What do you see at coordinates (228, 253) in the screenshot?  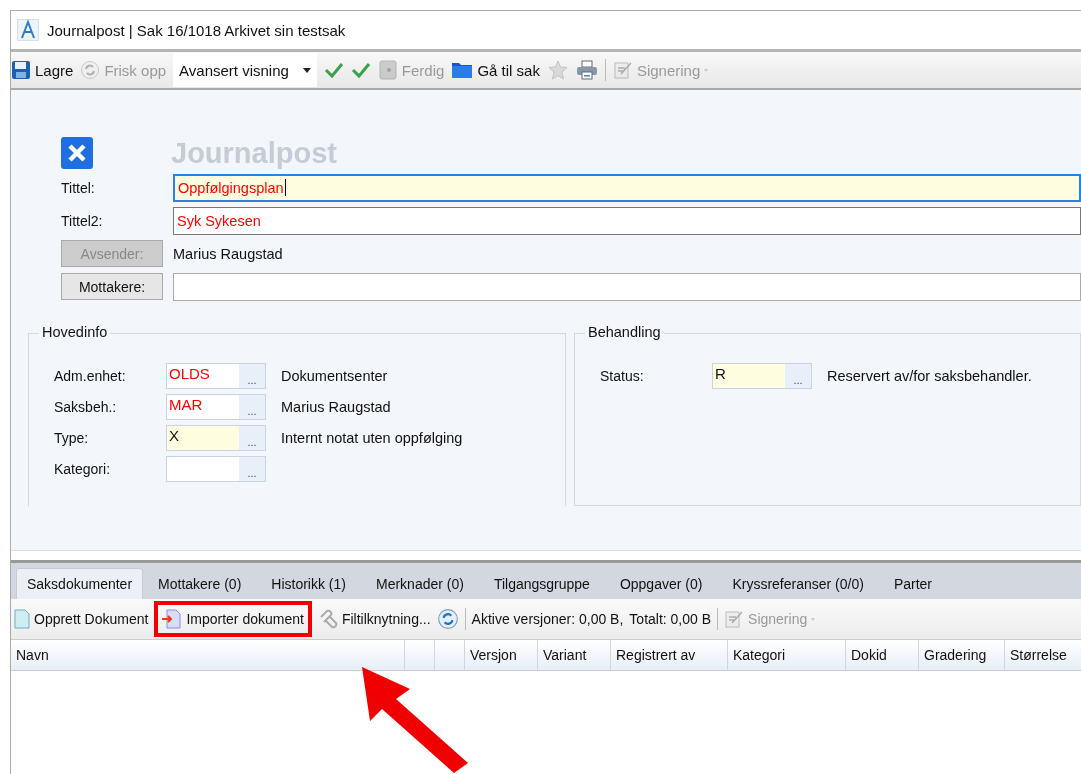 I see `sender-name: Marius Raugstad` at bounding box center [228, 253].